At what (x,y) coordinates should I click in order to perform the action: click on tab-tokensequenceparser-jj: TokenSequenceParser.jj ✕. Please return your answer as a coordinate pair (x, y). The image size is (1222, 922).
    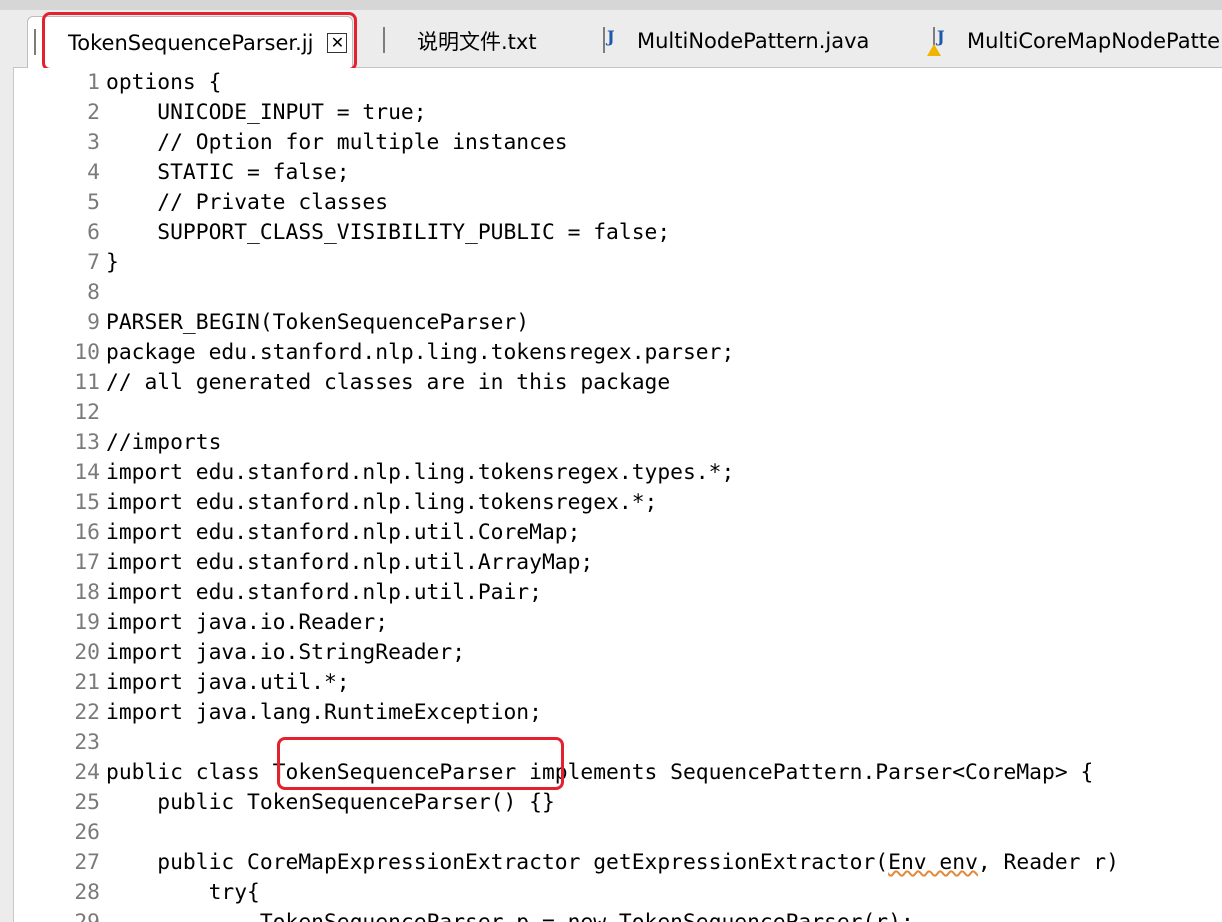
    Looking at the image, I should click on (190, 42).